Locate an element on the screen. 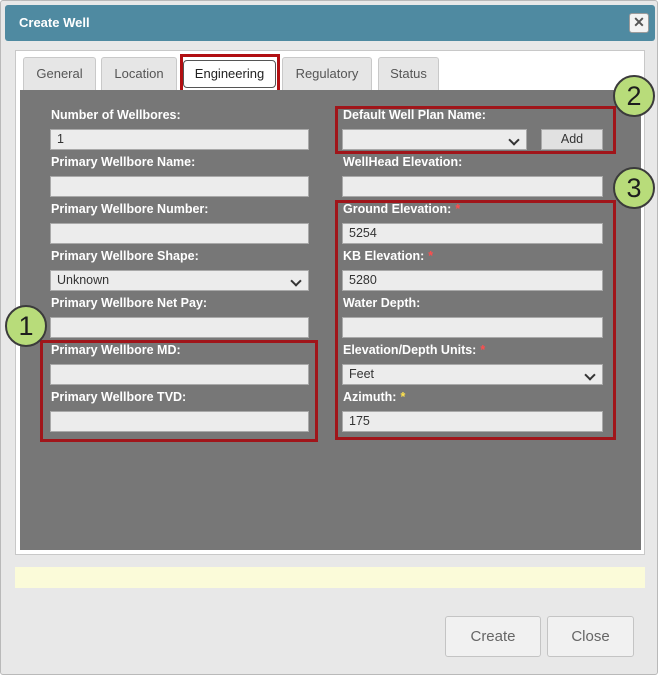 The image size is (658, 675). dialog-titlebar: Create Well ✕ is located at coordinates (330, 23).